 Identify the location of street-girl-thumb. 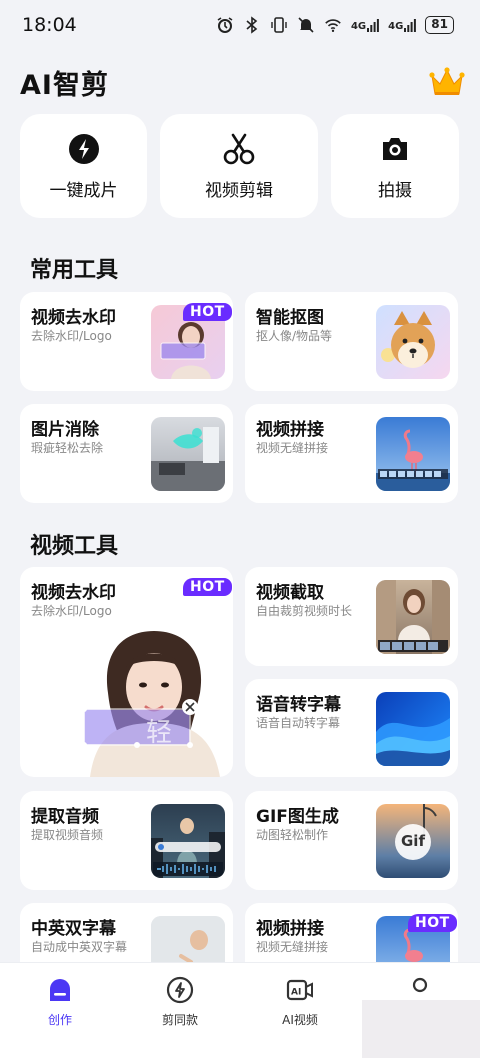
(413, 617).